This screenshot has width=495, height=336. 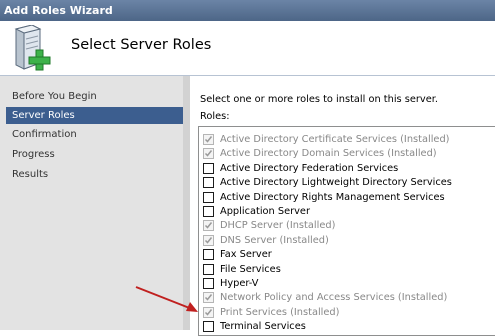 I want to click on annotation-arrow, so click(x=166, y=299).